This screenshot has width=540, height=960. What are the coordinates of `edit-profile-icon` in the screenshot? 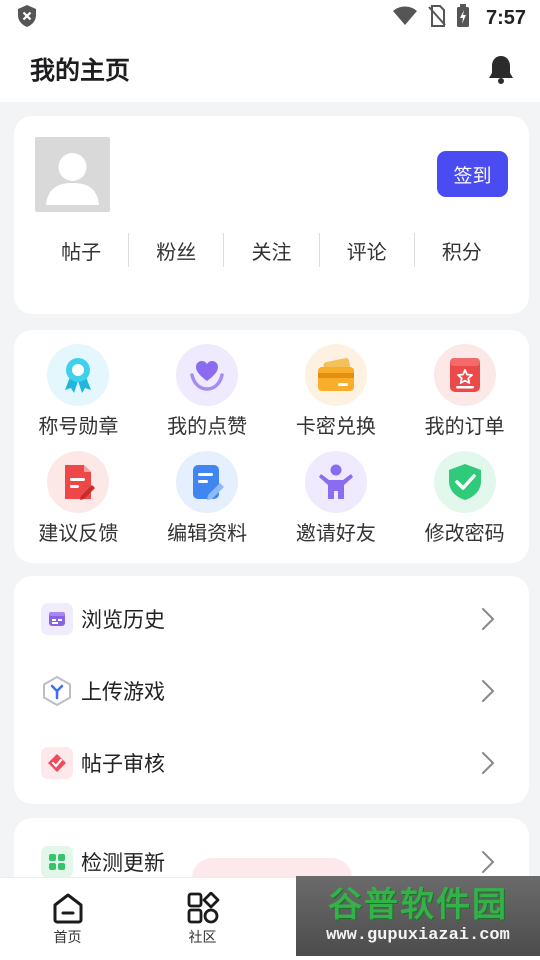 It's located at (207, 482).